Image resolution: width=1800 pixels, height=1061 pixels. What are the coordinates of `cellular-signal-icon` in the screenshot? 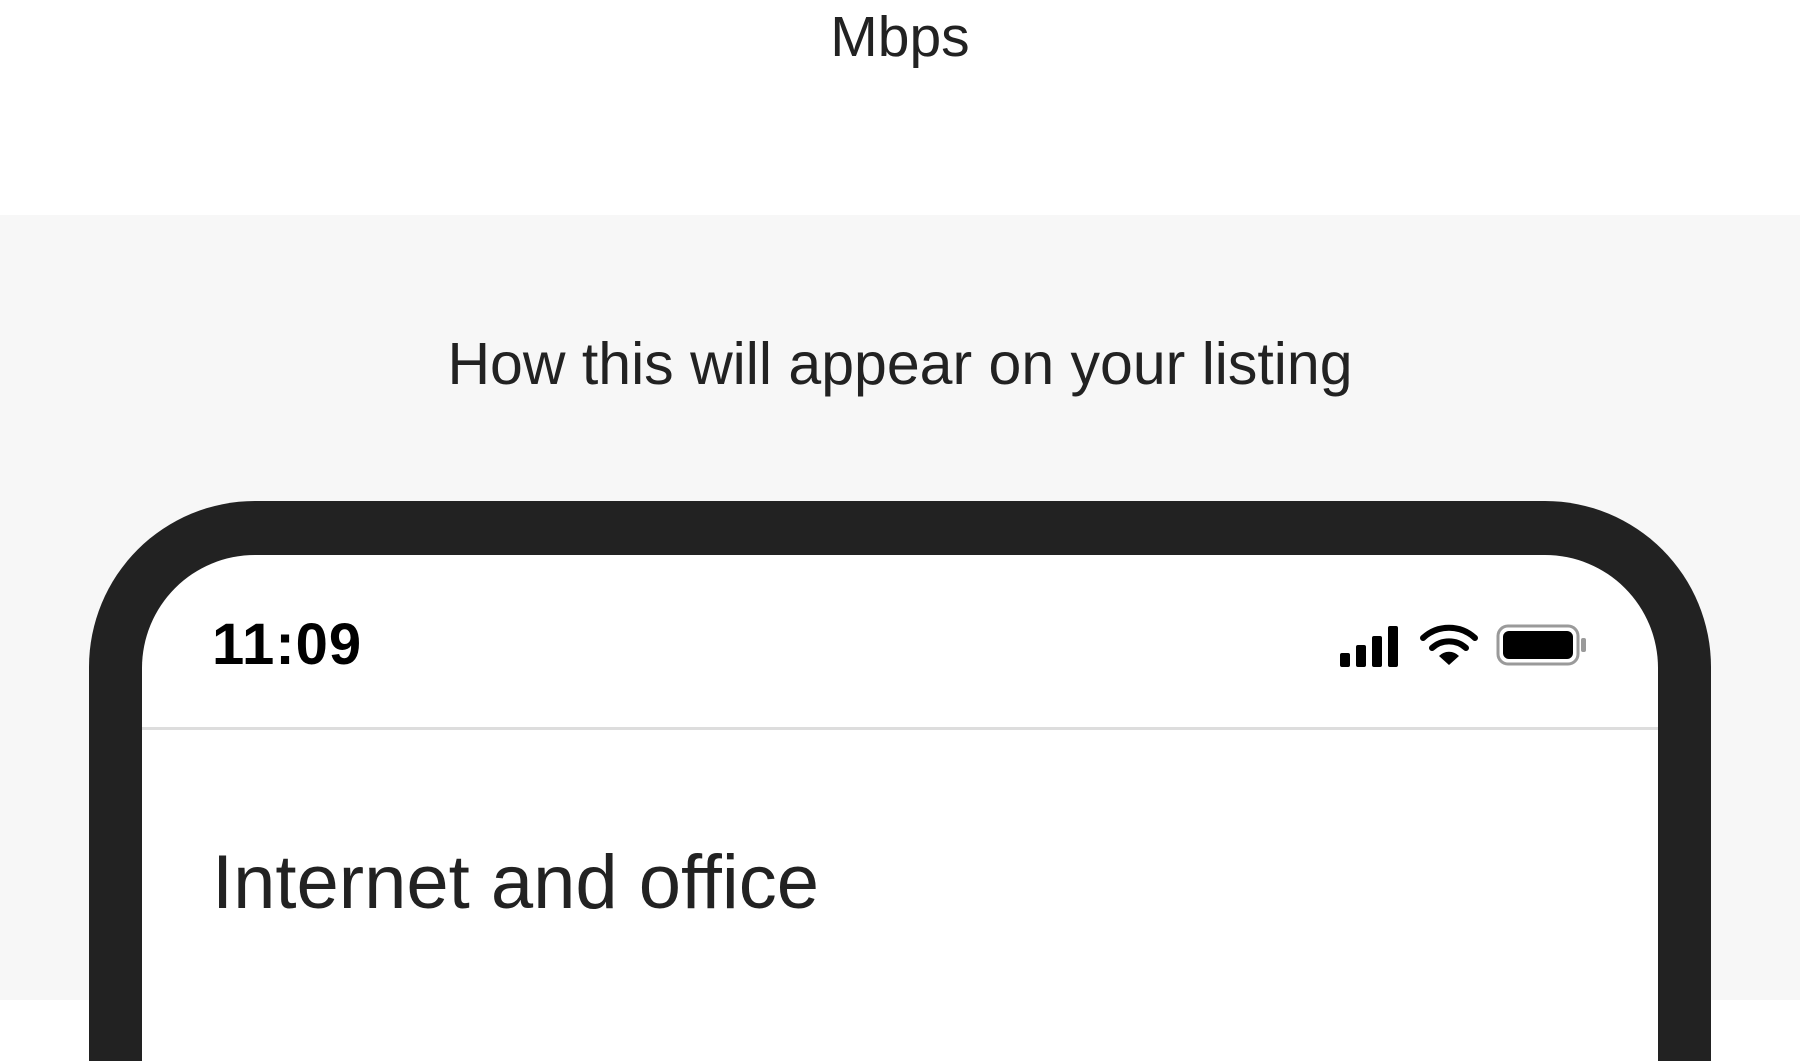 It's located at (1369, 646).